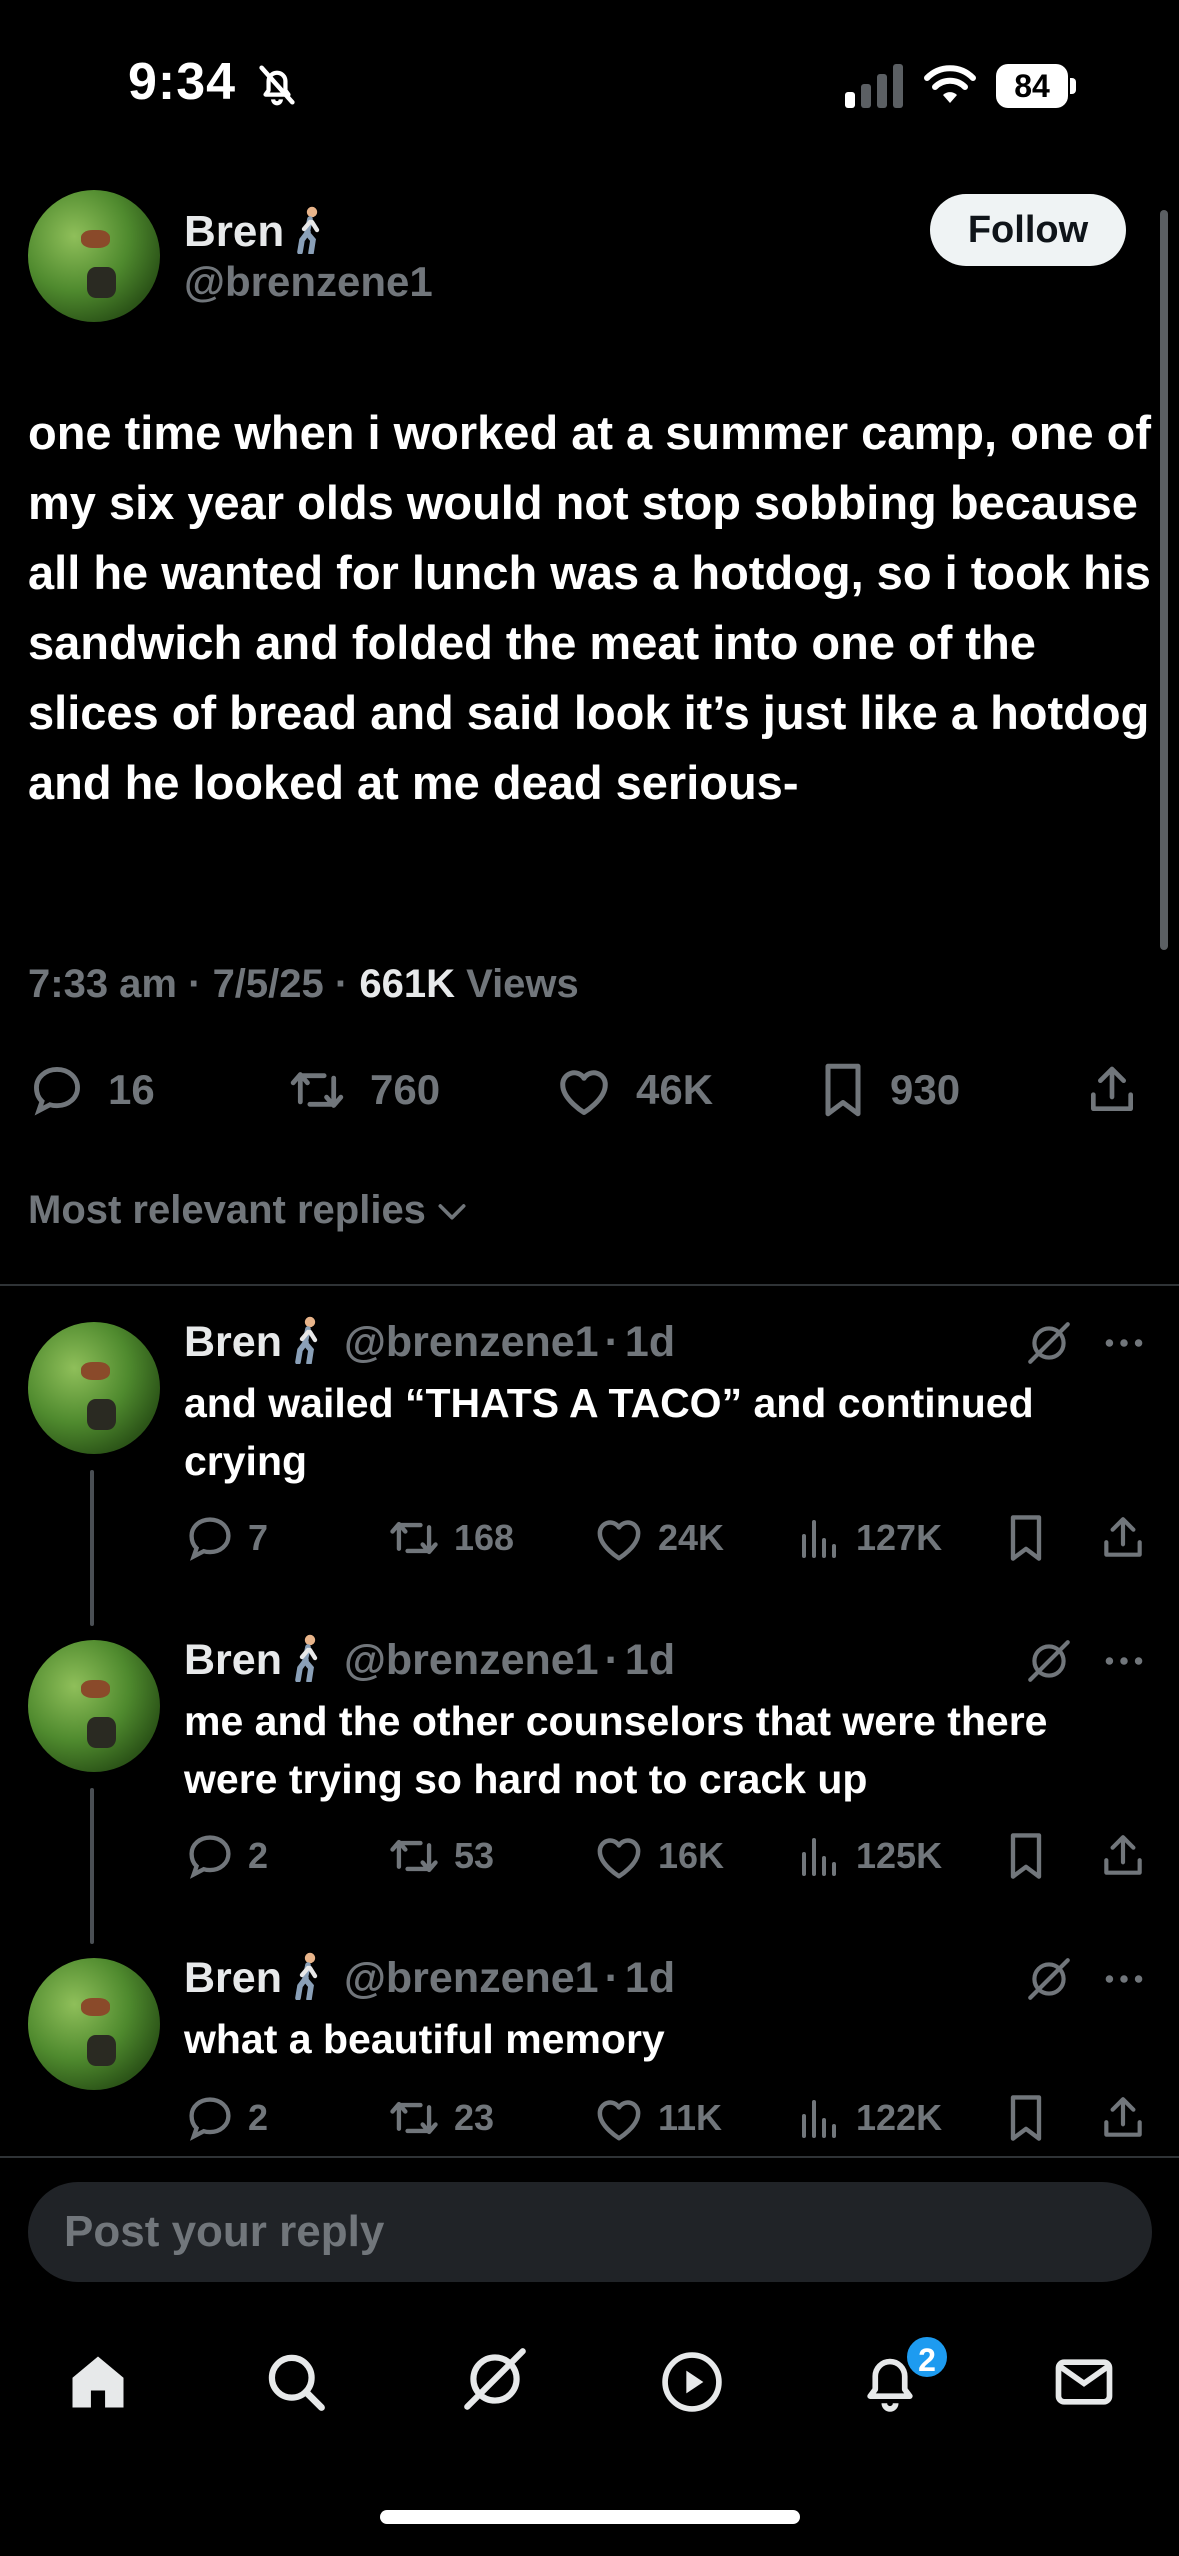  Describe the element at coordinates (658, 1538) in the screenshot. I see `like-button: 24K` at that location.